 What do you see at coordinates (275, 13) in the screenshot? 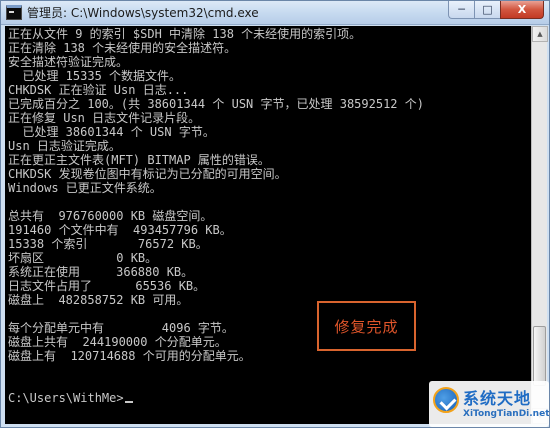
I see `title-bar: 管理员: C:\Windows\system32\cmd.exe ─ □ X` at bounding box center [275, 13].